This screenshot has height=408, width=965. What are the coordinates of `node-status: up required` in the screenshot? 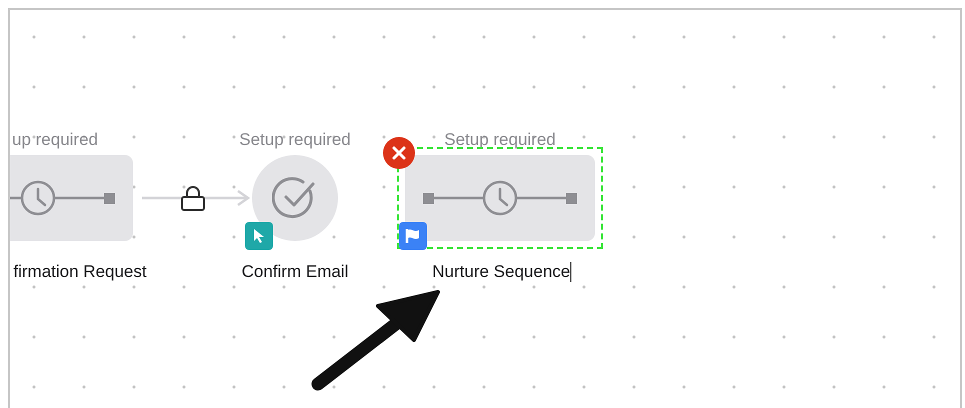 It's located at (55, 140).